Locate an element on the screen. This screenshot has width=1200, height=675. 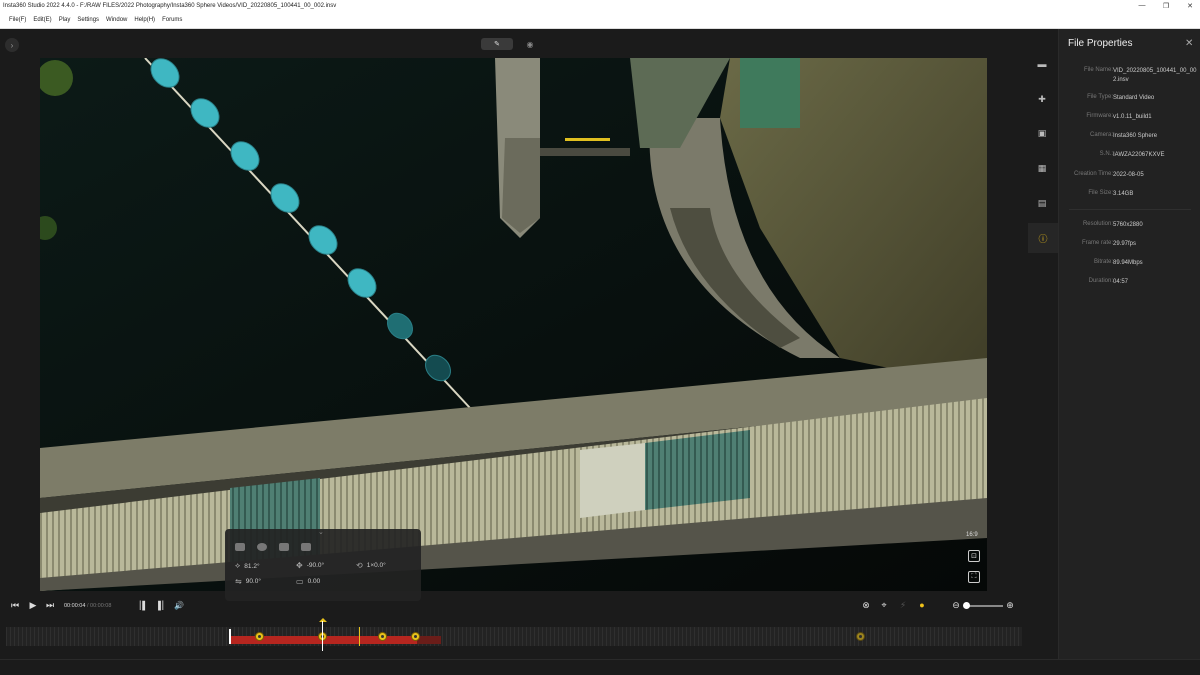
total-time: / 00:00:08 is located at coordinates (99, 606).